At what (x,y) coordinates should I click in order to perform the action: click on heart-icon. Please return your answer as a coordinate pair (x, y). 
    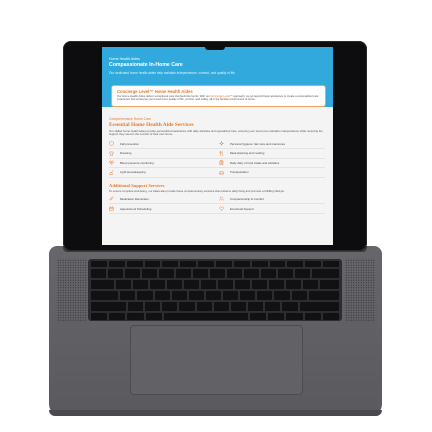
    Looking at the image, I should click on (221, 208).